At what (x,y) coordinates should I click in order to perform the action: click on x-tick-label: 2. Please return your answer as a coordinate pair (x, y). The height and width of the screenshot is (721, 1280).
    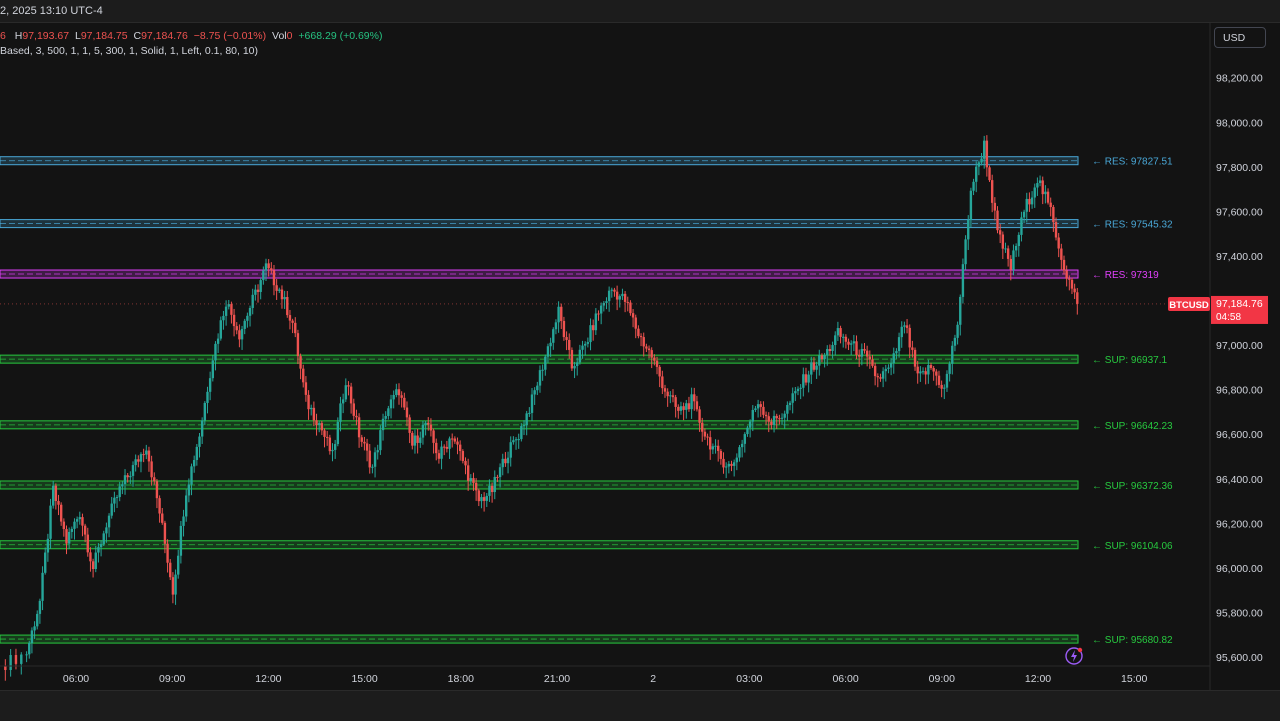
    Looking at the image, I should click on (653, 679).